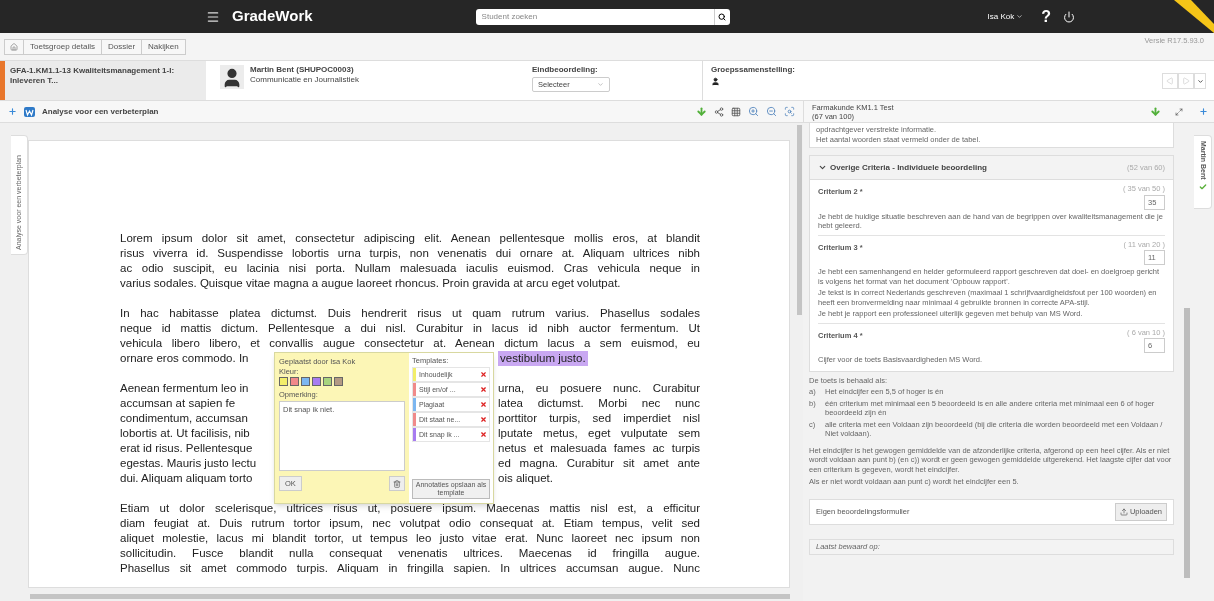 The width and height of the screenshot is (1214, 601). I want to click on person-icon, so click(715, 81).